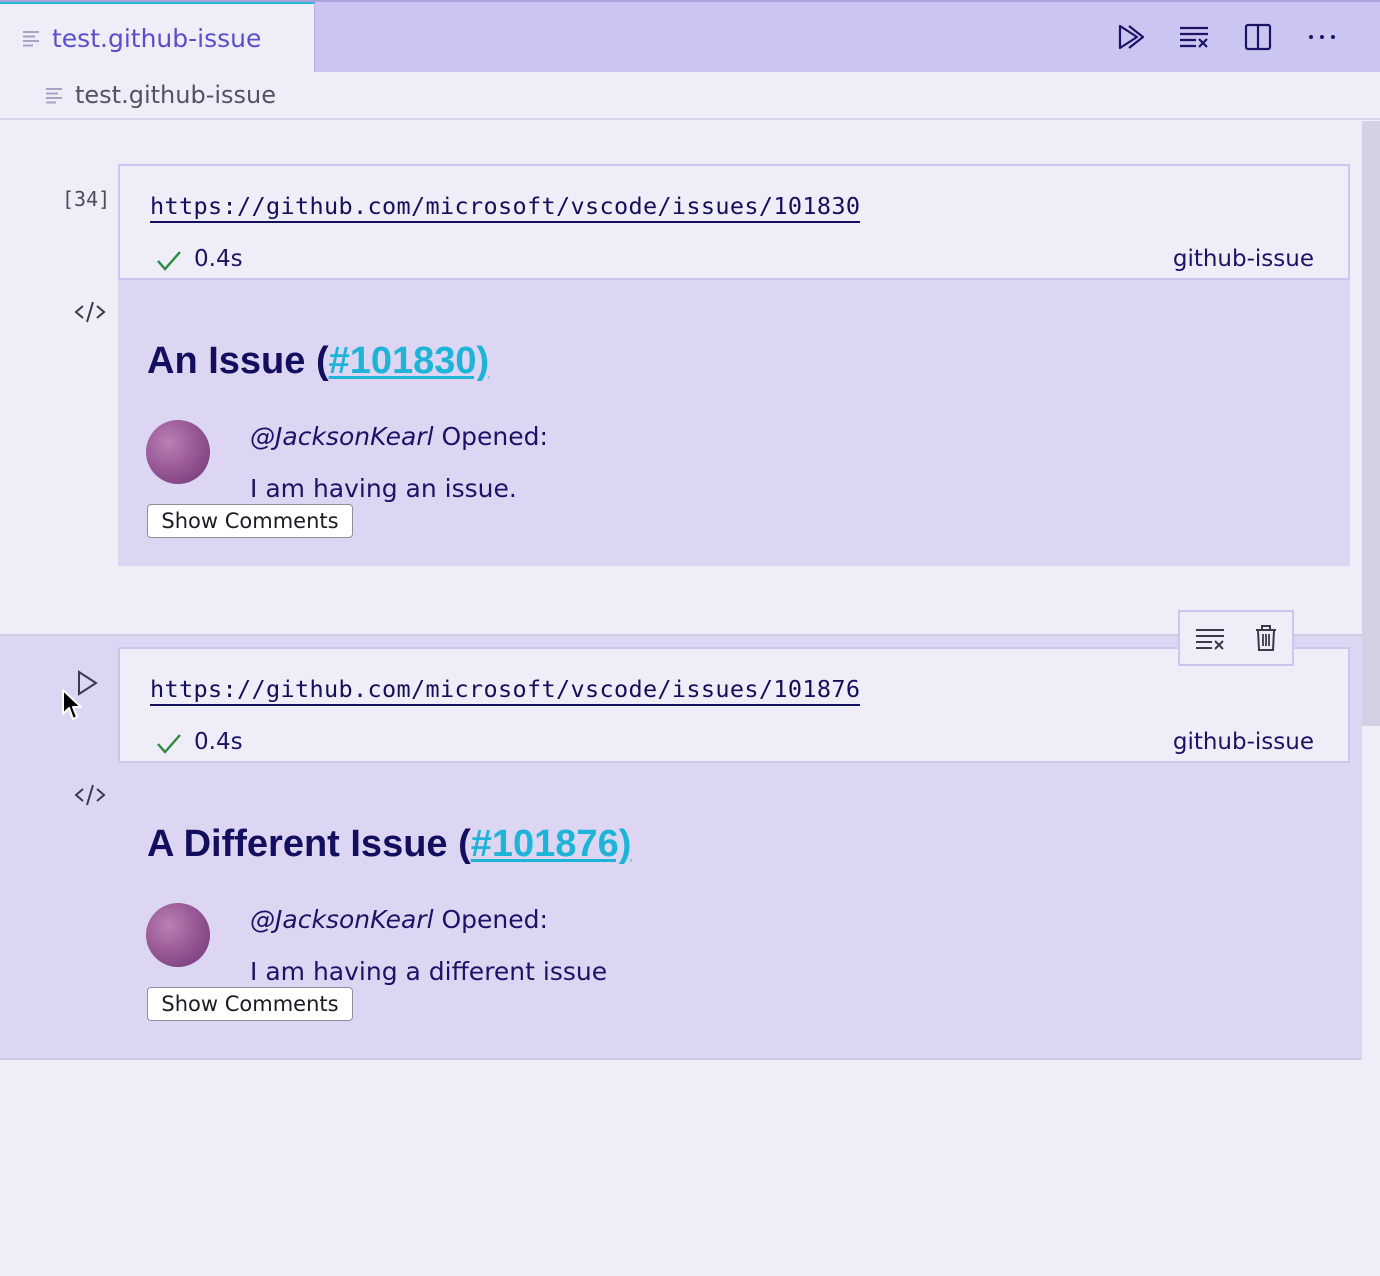  Describe the element at coordinates (690, 36) in the screenshot. I see `editor-tab-bar: test.github-issue` at that location.